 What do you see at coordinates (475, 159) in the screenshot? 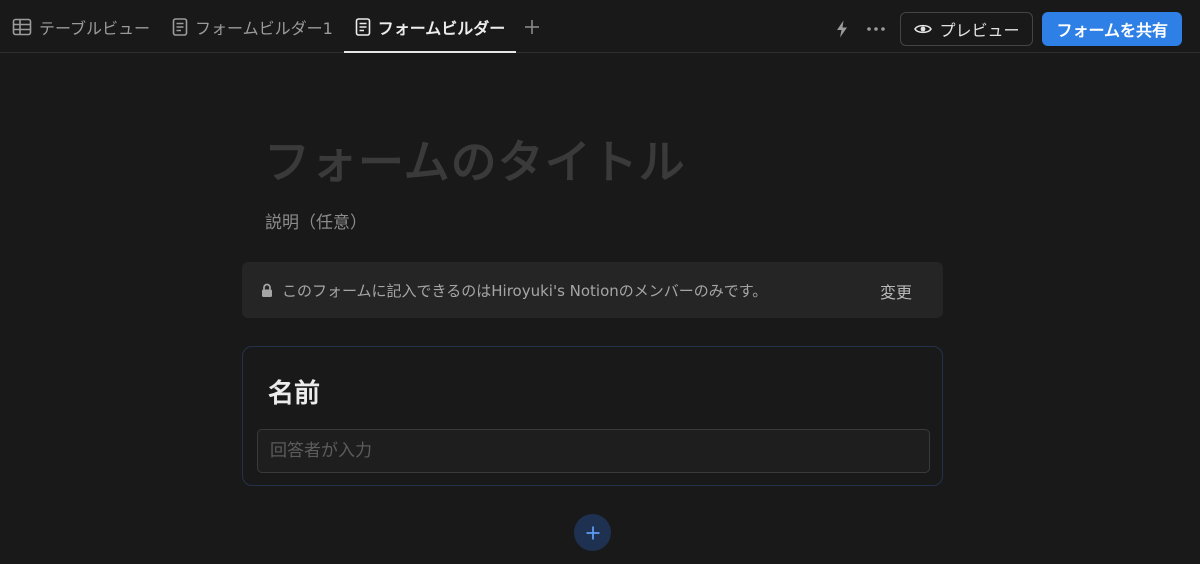
I see `form-title: フォームのタイトル` at bounding box center [475, 159].